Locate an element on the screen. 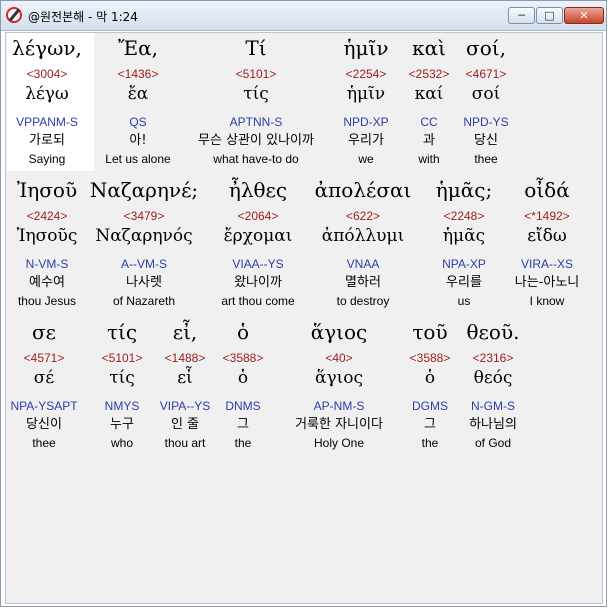 Image resolution: width=609 pixels, height=609 pixels. parsing-code: N-GM-S is located at coordinates (493, 406).